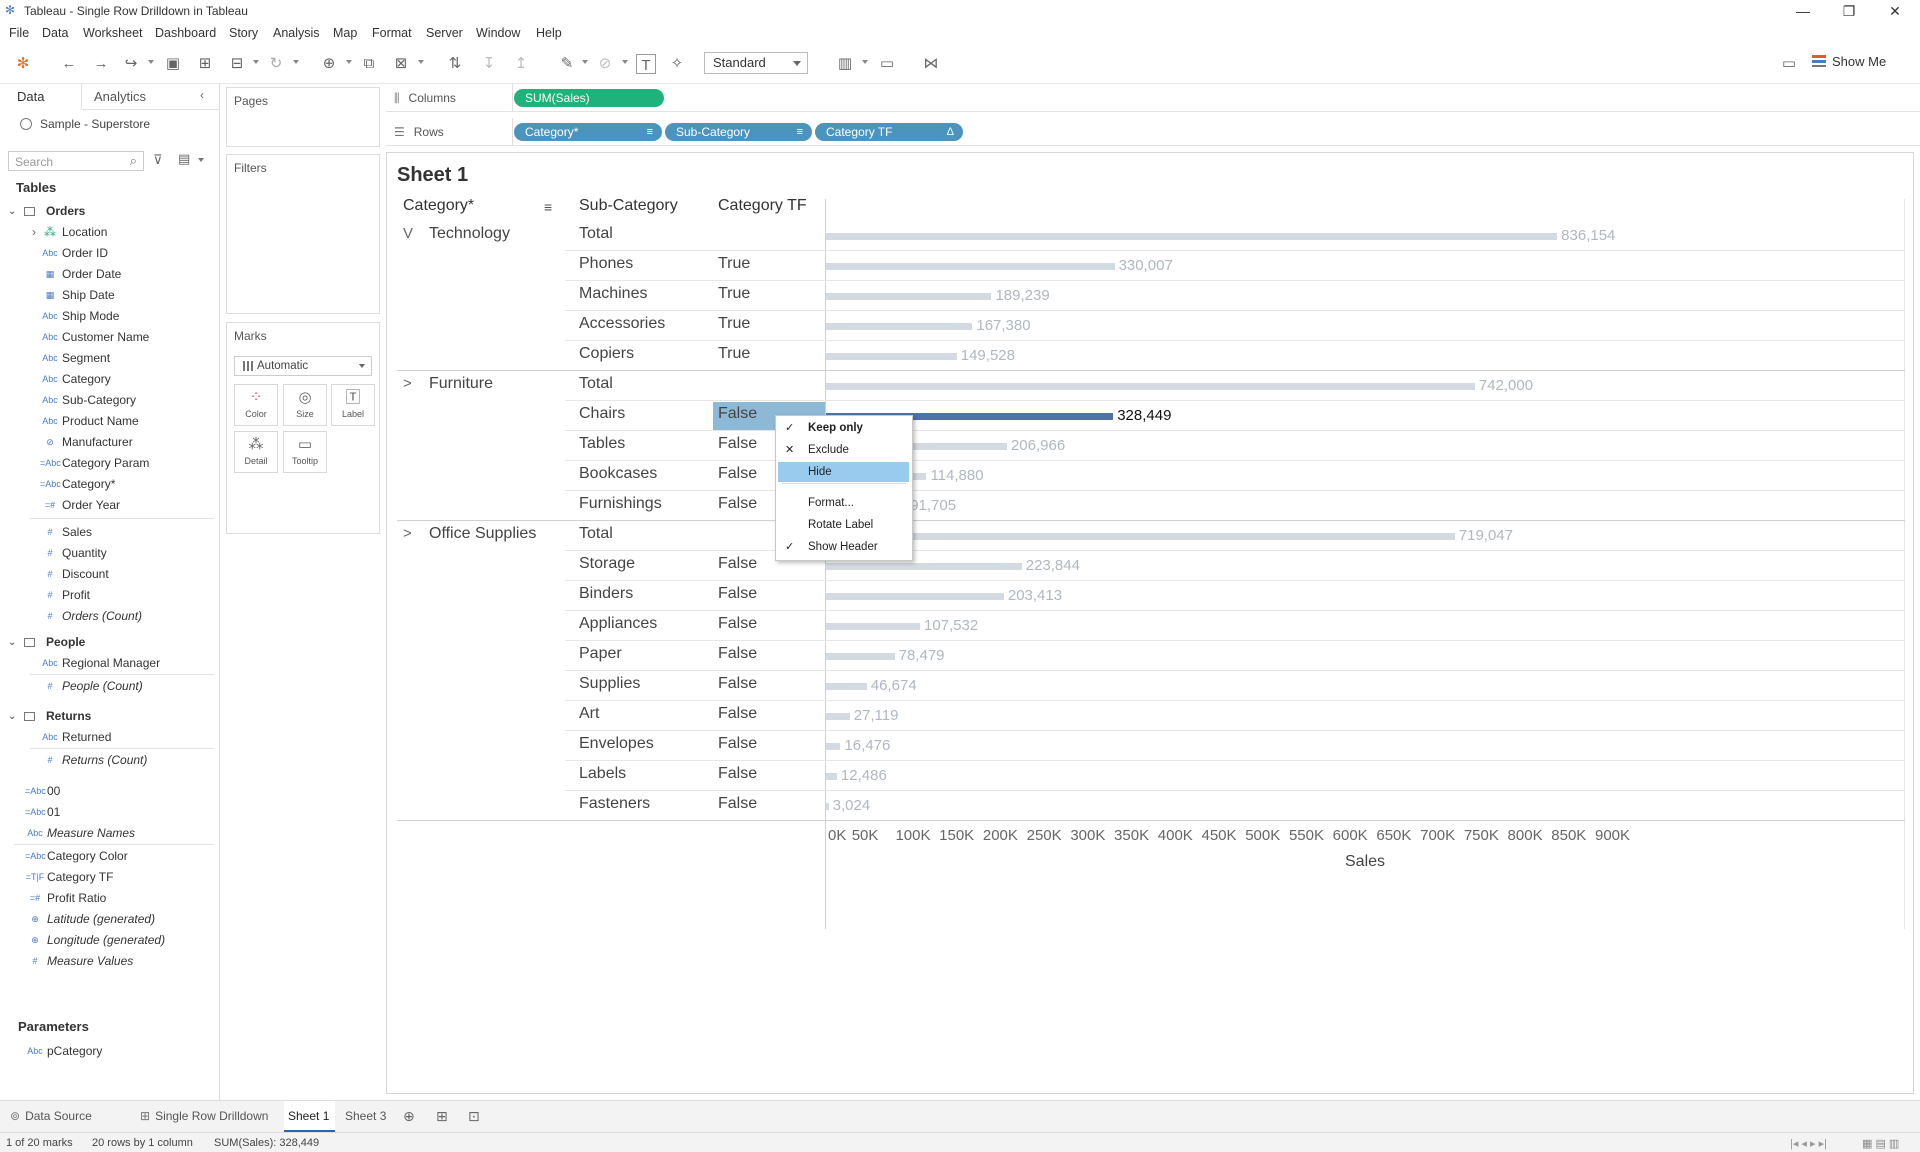 Image resolution: width=1920 pixels, height=1152 pixels. What do you see at coordinates (12, 211) in the screenshot?
I see `chevron-down-icon: ⌄` at bounding box center [12, 211].